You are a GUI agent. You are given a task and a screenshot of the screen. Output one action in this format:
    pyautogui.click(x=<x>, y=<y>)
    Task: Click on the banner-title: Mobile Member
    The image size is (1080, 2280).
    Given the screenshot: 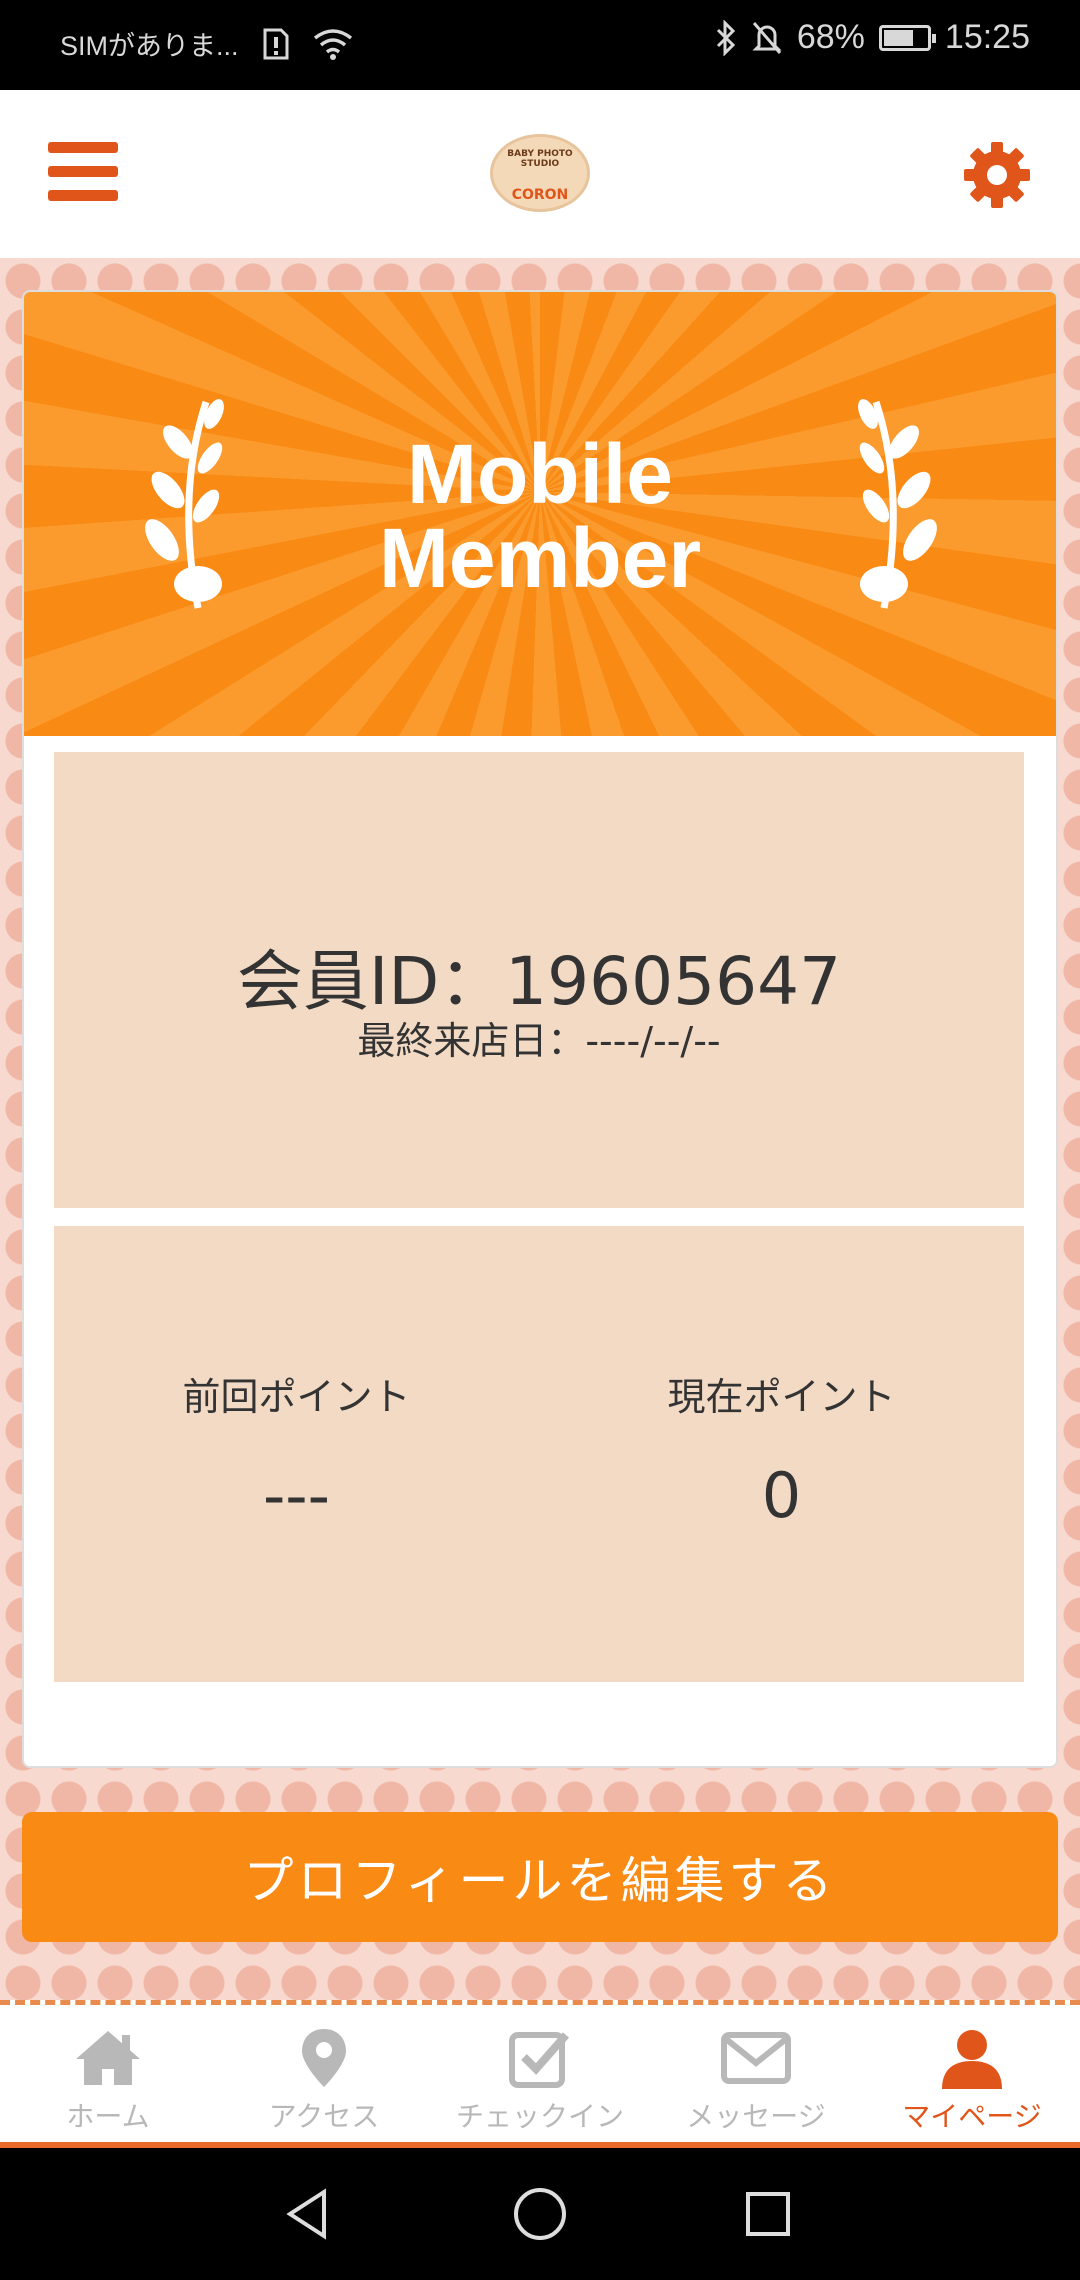 What is the action you would take?
    pyautogui.click(x=540, y=516)
    